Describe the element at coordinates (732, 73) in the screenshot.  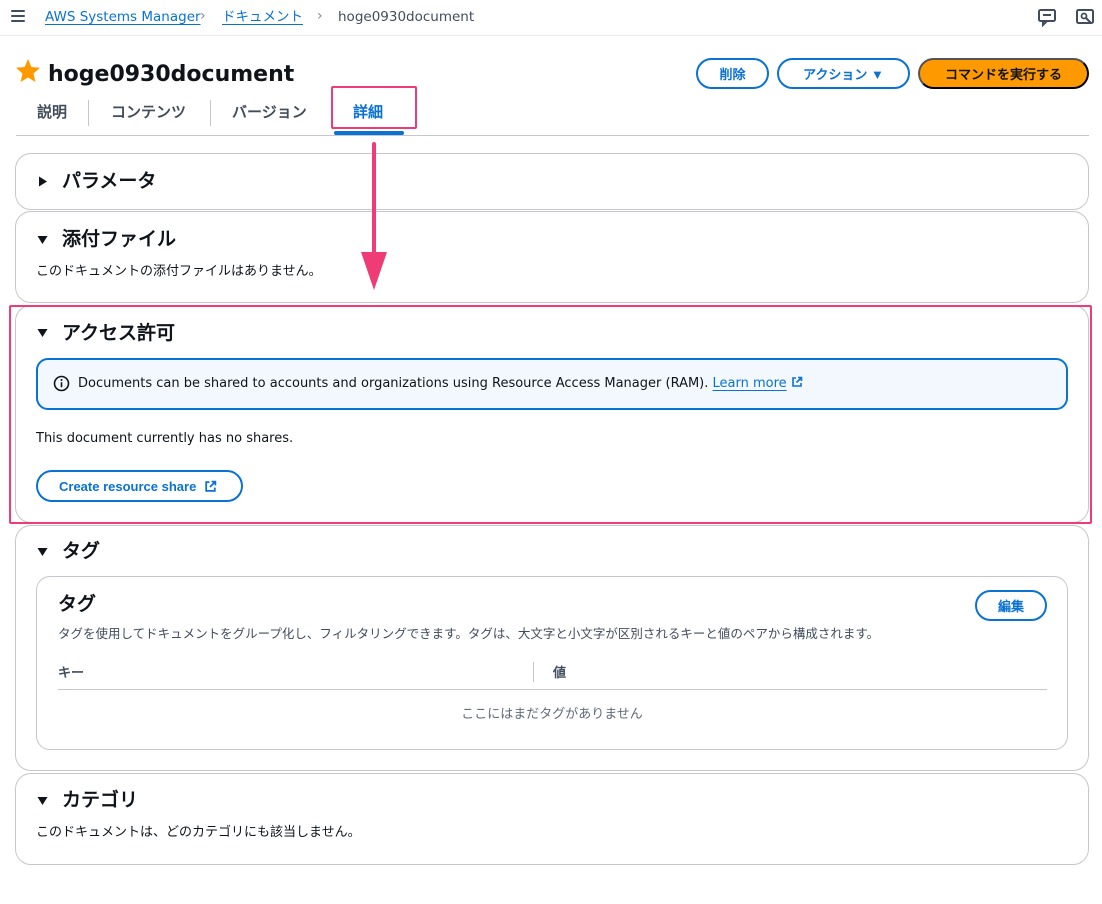
I see `delete-button: 削除` at that location.